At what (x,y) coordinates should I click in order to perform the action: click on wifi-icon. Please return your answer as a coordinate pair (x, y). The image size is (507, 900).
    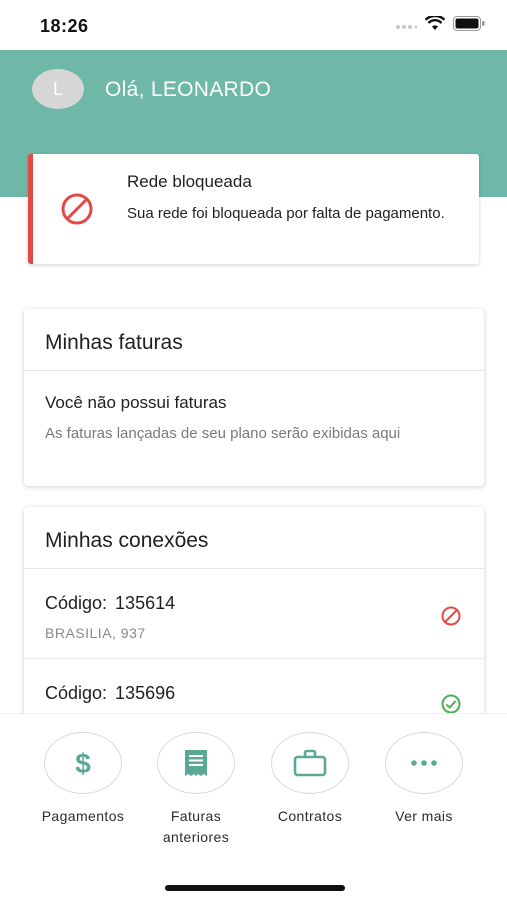
    Looking at the image, I should click on (435, 23).